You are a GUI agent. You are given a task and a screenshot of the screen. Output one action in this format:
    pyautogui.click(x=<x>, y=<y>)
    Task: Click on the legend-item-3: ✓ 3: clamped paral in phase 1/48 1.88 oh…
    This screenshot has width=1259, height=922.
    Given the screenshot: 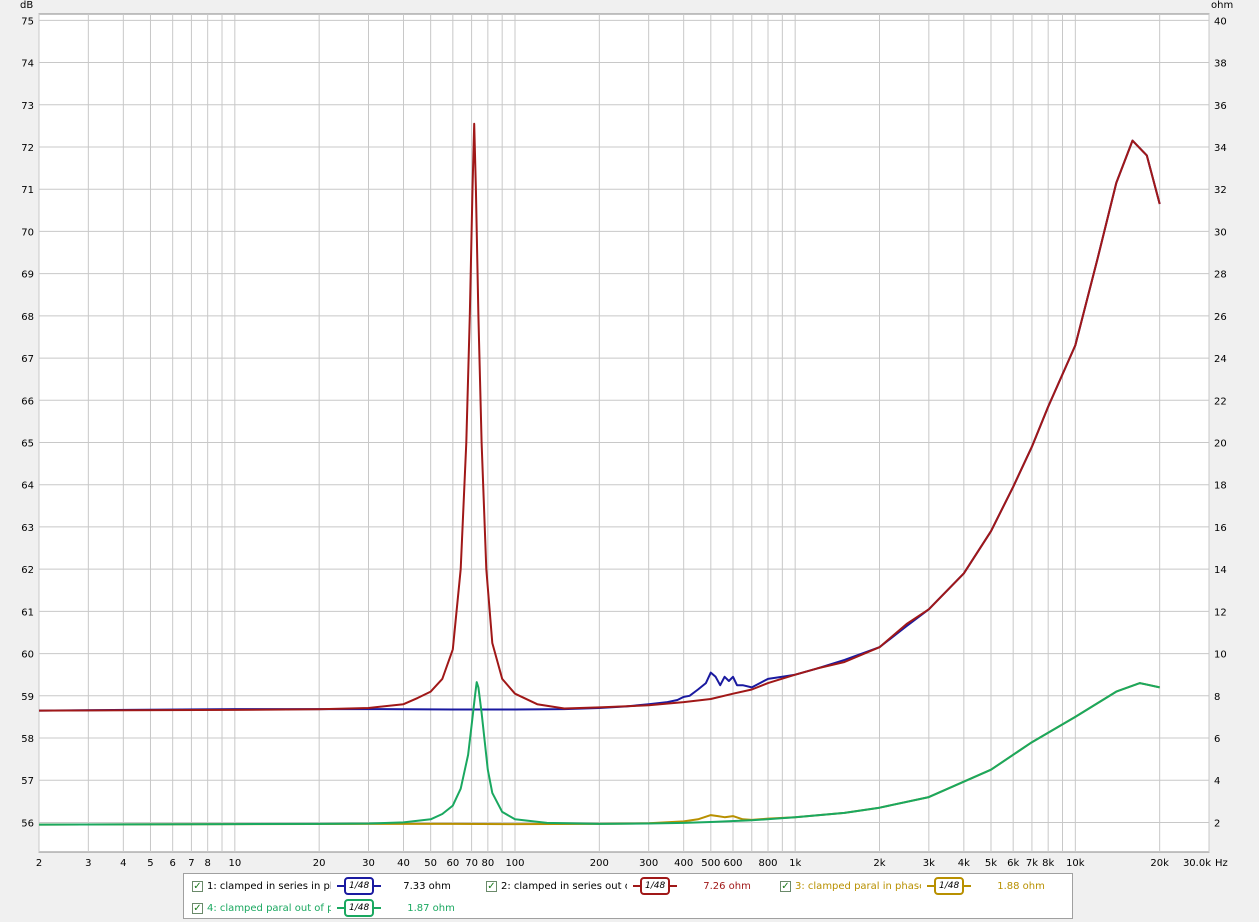 What is the action you would take?
    pyautogui.click(x=912, y=886)
    